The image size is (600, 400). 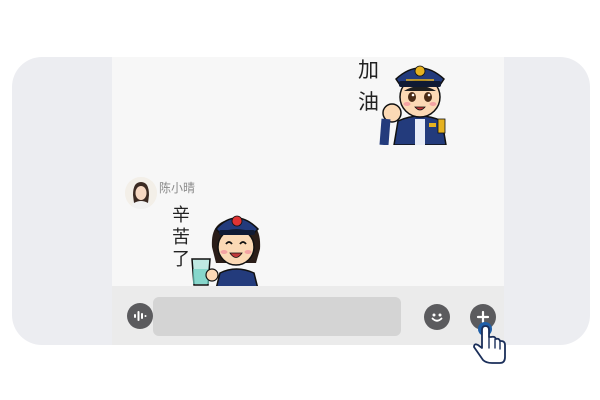 I want to click on police-officer-water-icon: 辛 苦 了, so click(x=216, y=245).